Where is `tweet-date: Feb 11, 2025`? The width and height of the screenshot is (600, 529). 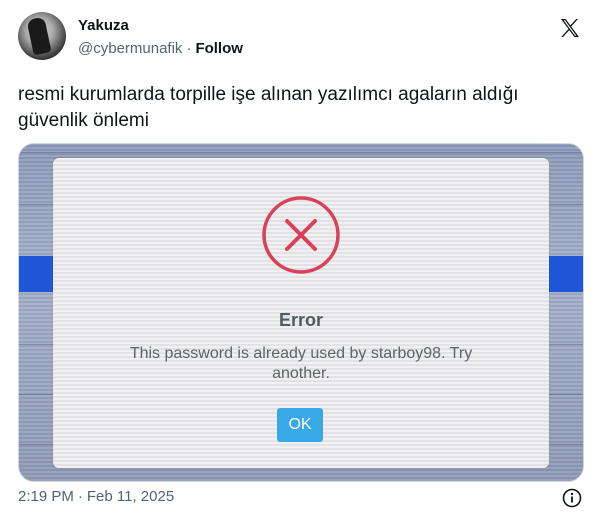 tweet-date: Feb 11, 2025 is located at coordinates (130, 496).